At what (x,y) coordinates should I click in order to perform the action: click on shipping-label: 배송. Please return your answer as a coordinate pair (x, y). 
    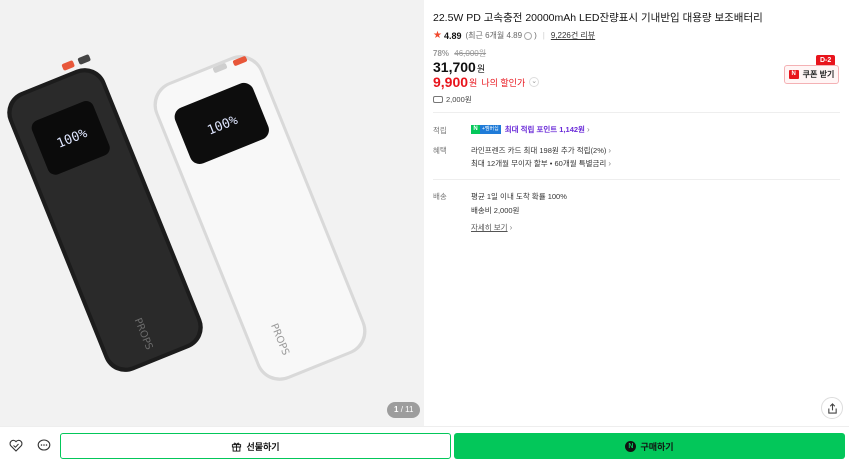
    Looking at the image, I should click on (440, 196).